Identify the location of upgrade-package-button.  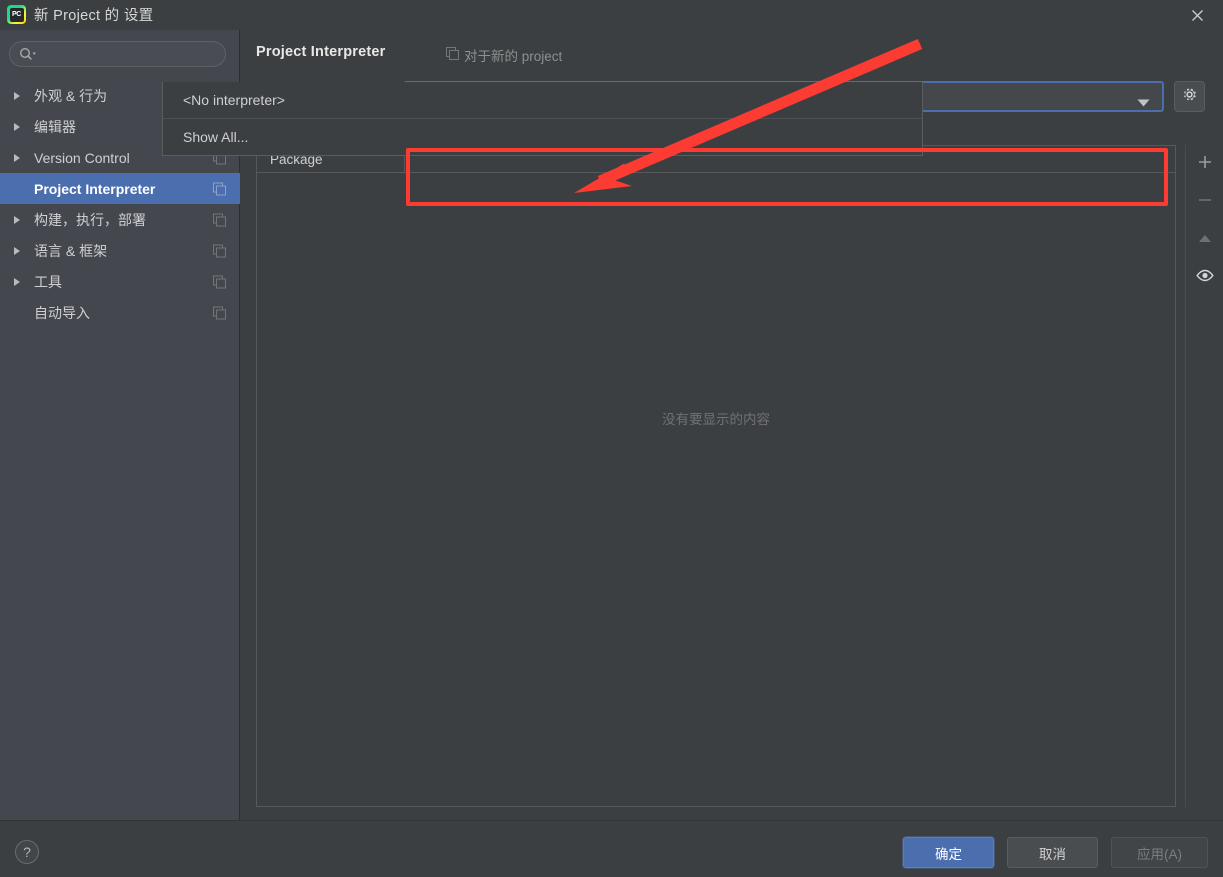
(1204, 240).